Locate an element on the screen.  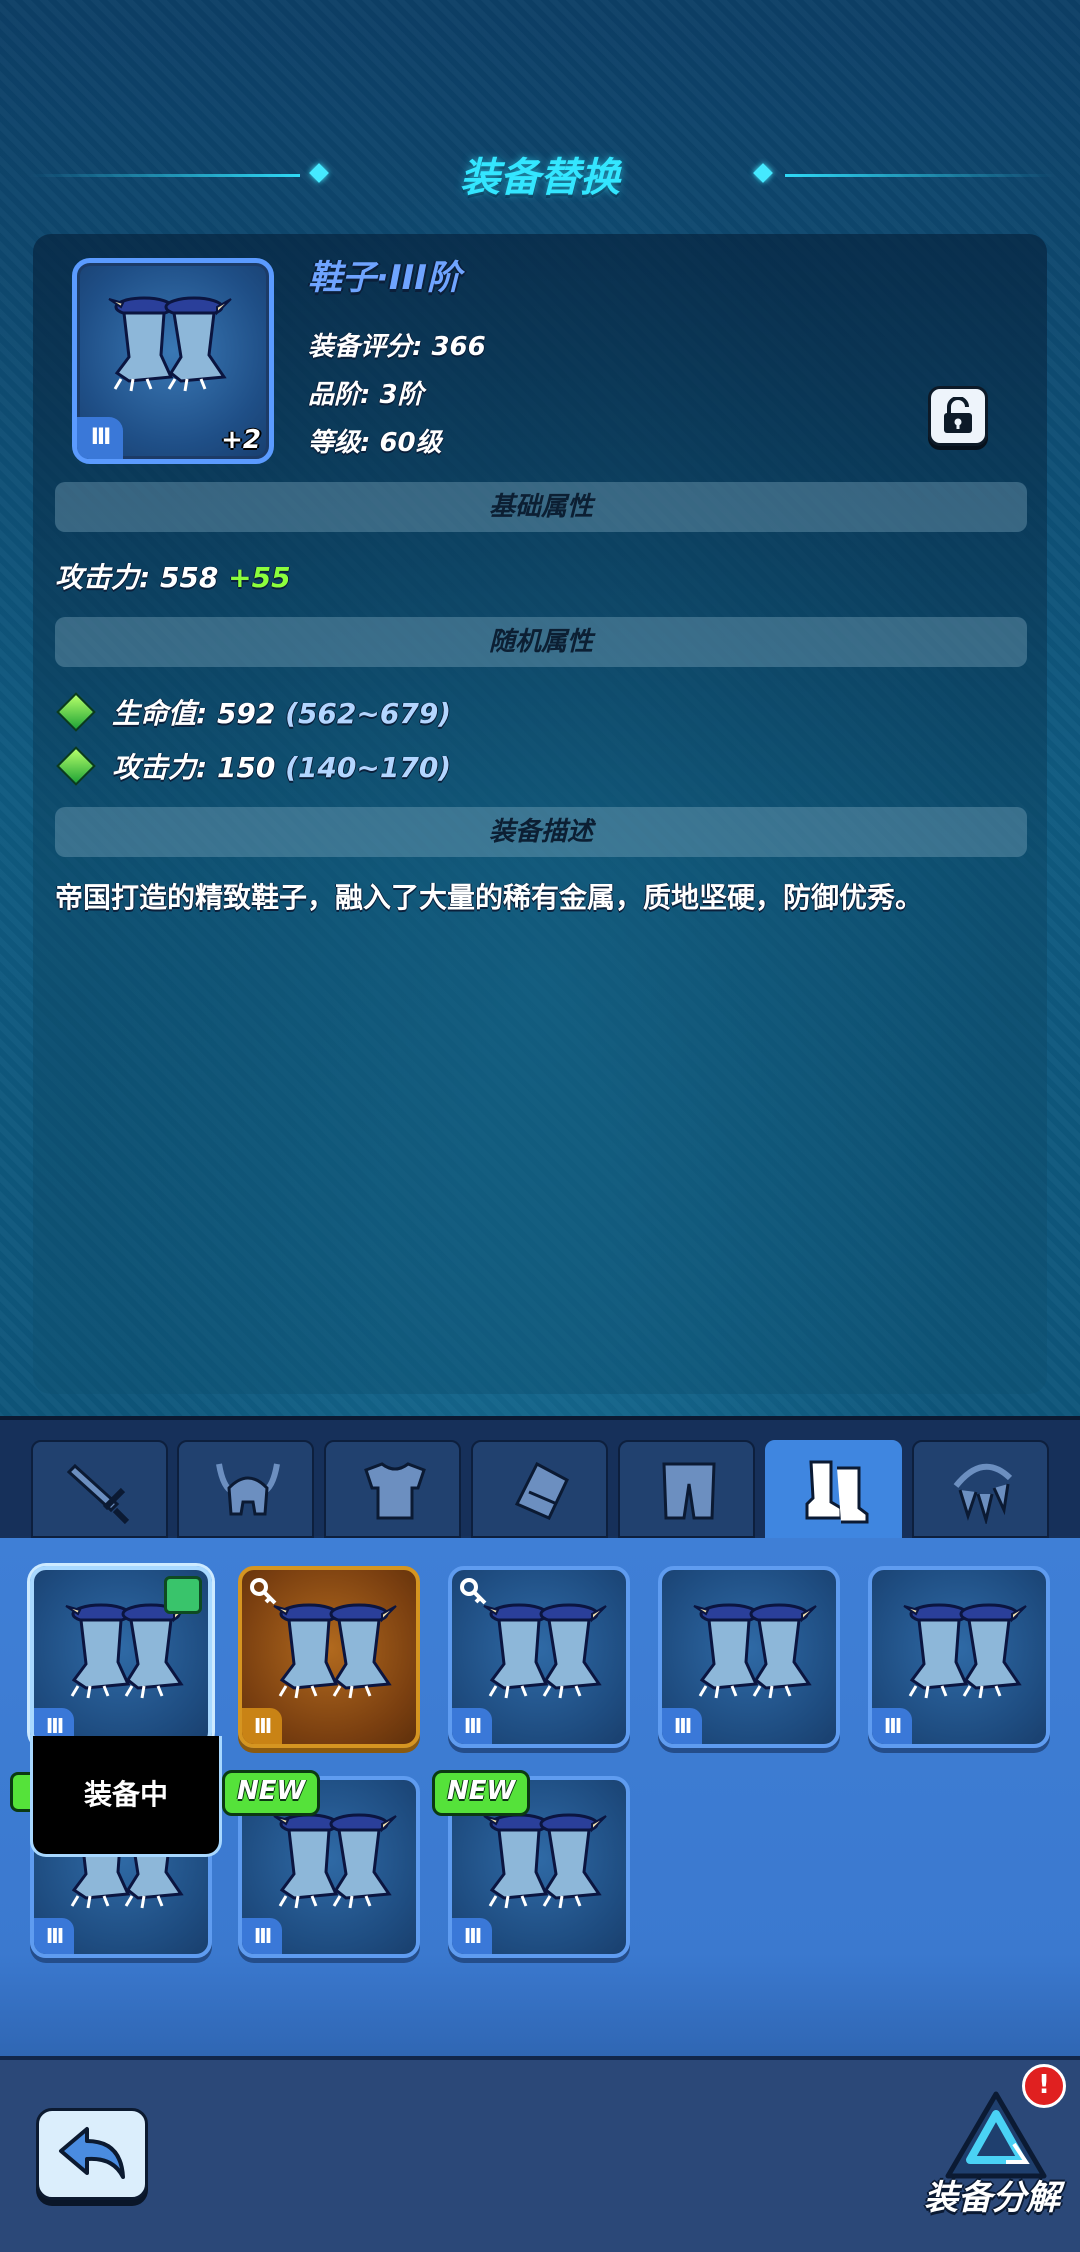
base-stat-bonus: +55 is located at coordinates (259, 577).